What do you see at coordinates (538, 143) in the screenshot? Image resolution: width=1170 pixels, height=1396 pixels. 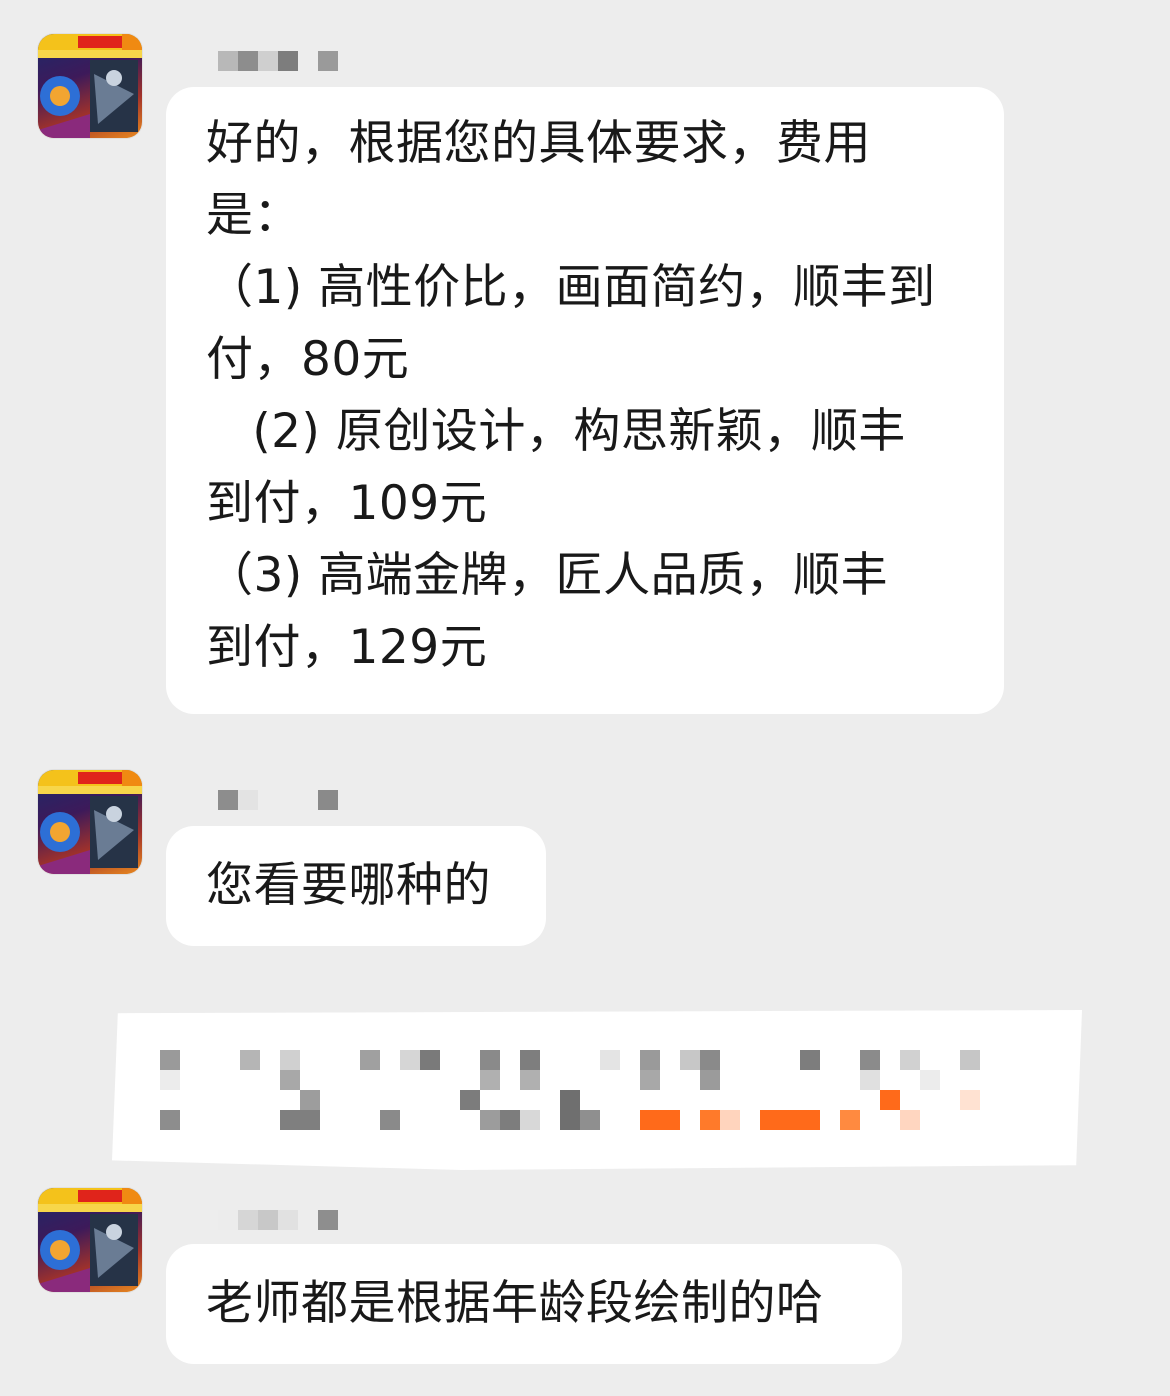 I see `message-line: 好的，根据您的具体要求，费用` at bounding box center [538, 143].